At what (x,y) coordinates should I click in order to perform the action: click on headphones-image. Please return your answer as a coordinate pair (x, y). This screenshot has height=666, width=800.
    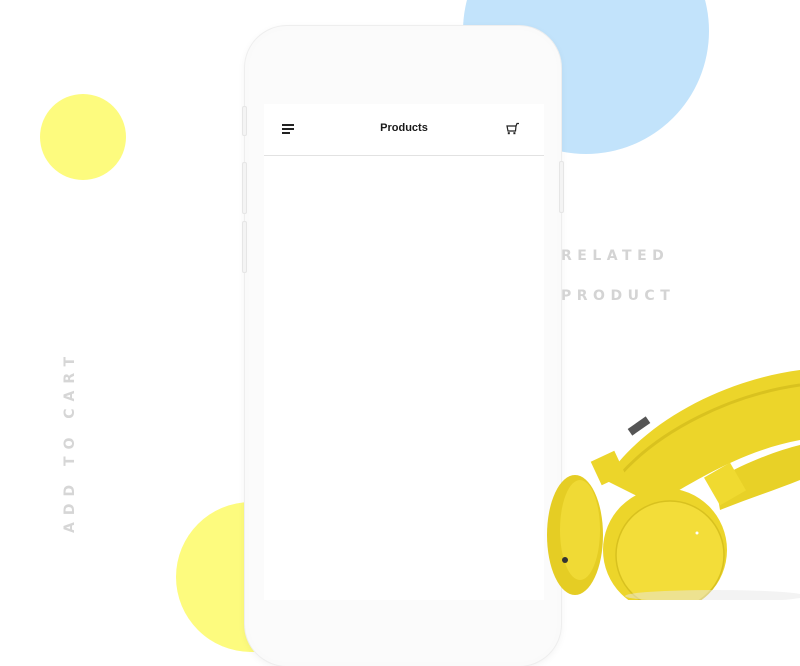
    Looking at the image, I should click on (673, 485).